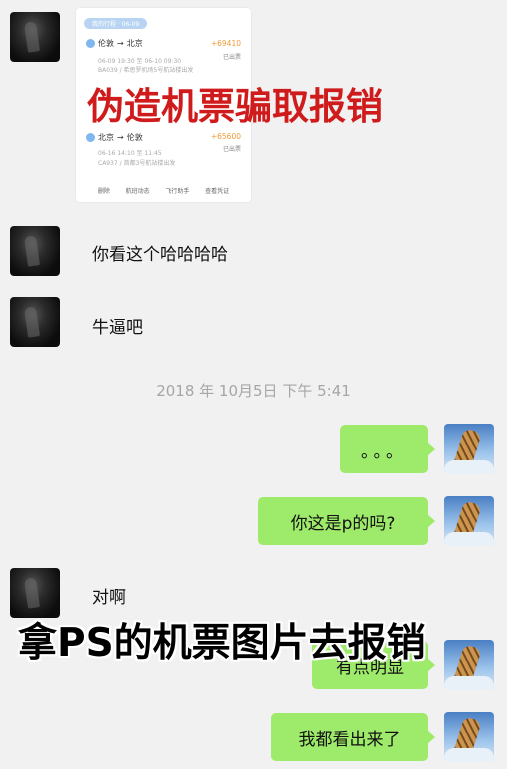 Image resolution: width=507 pixels, height=769 pixels. I want to click on flight-assistant-action: 飞行助手, so click(177, 191).